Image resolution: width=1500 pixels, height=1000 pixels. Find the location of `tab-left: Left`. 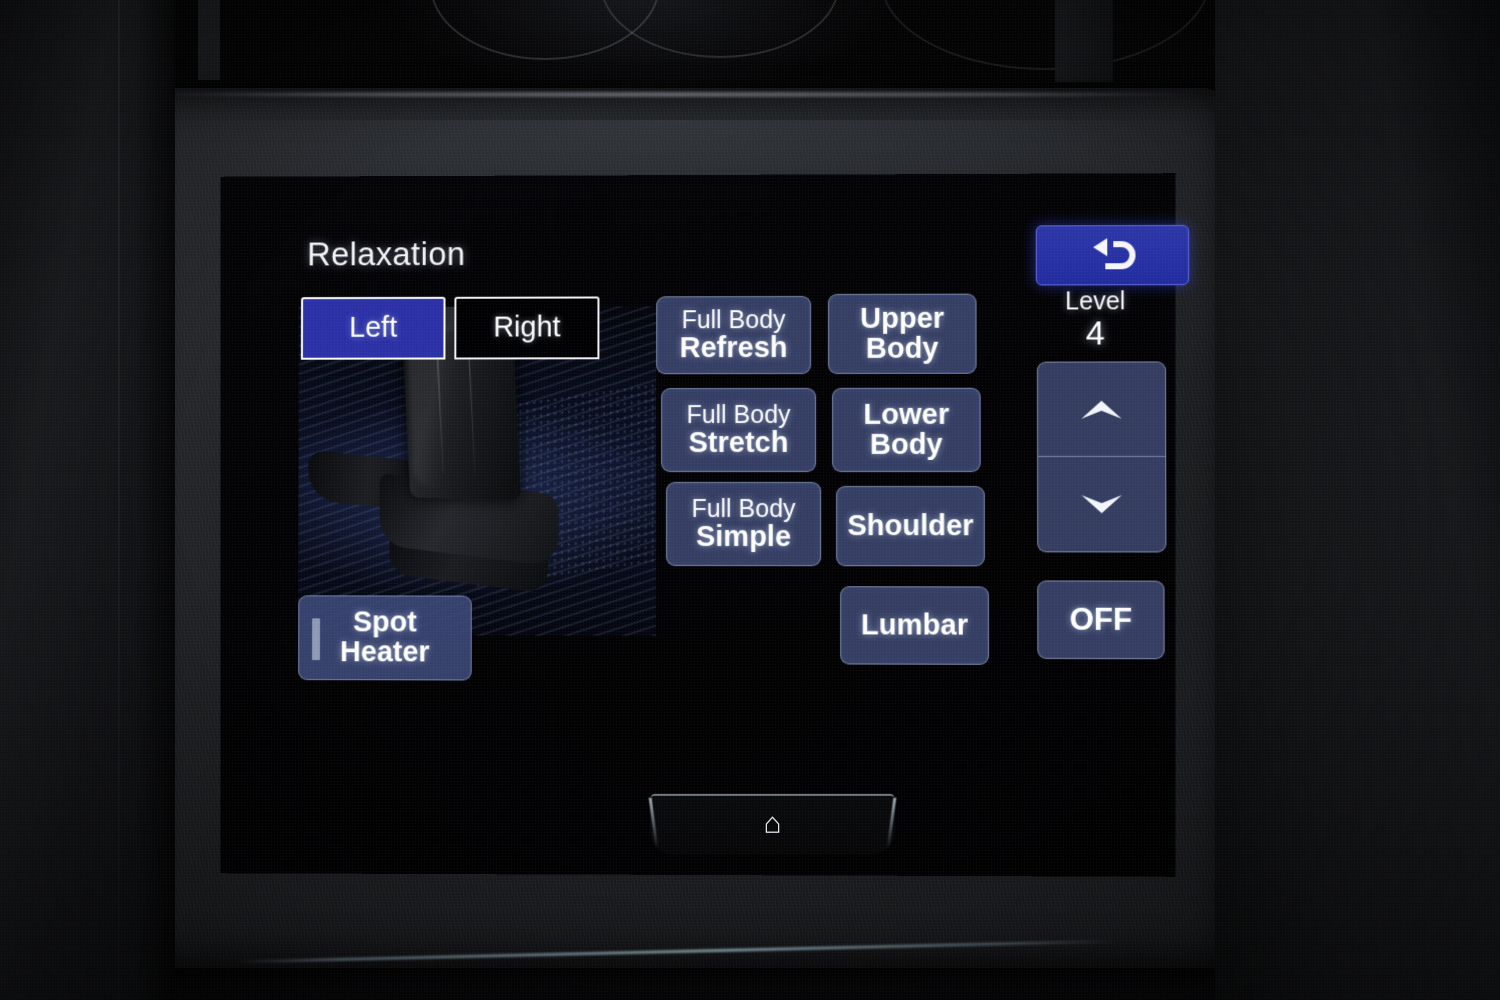

tab-left: Left is located at coordinates (373, 328).